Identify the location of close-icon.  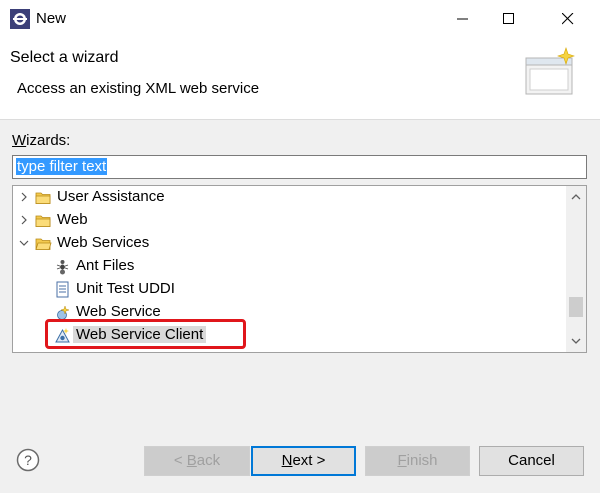
(568, 19).